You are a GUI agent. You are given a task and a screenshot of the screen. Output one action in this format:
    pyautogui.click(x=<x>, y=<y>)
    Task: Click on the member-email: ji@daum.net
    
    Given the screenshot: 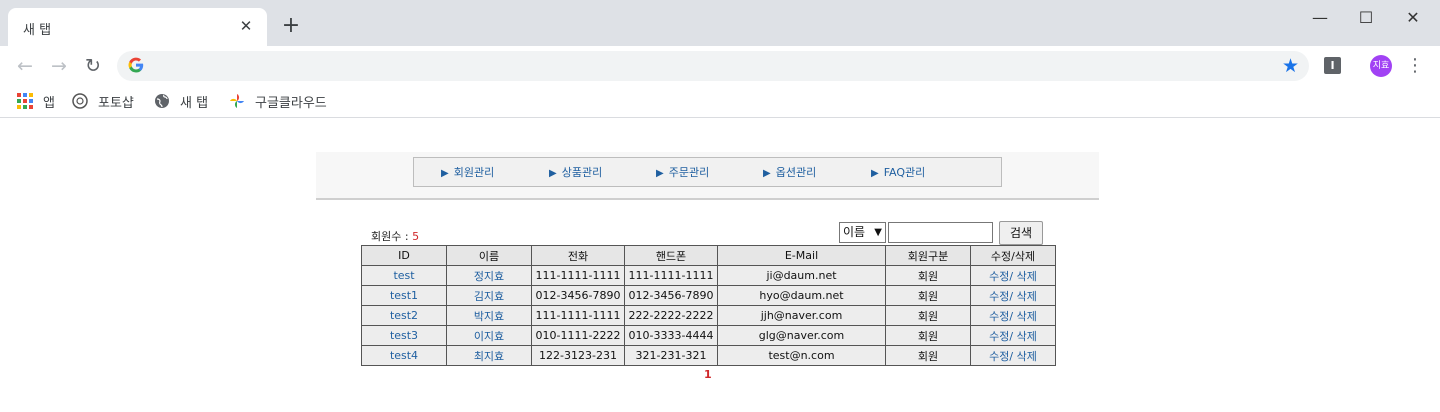 What is the action you would take?
    pyautogui.click(x=801, y=275)
    